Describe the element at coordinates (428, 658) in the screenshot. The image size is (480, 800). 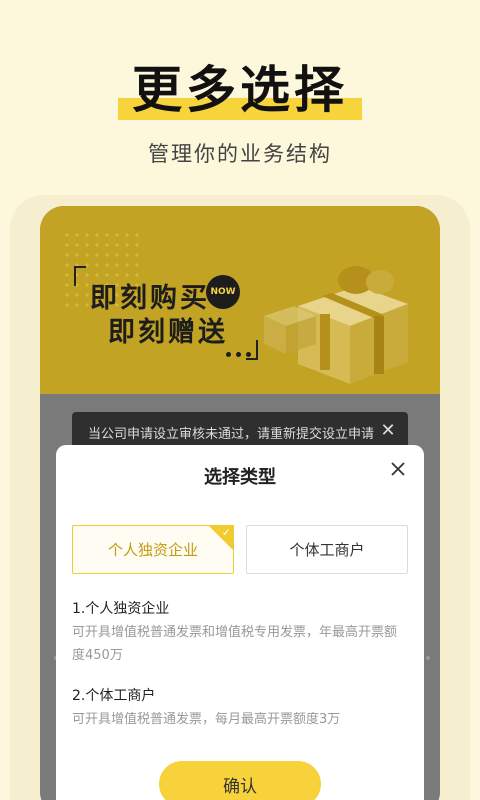
I see `decor-dot` at that location.